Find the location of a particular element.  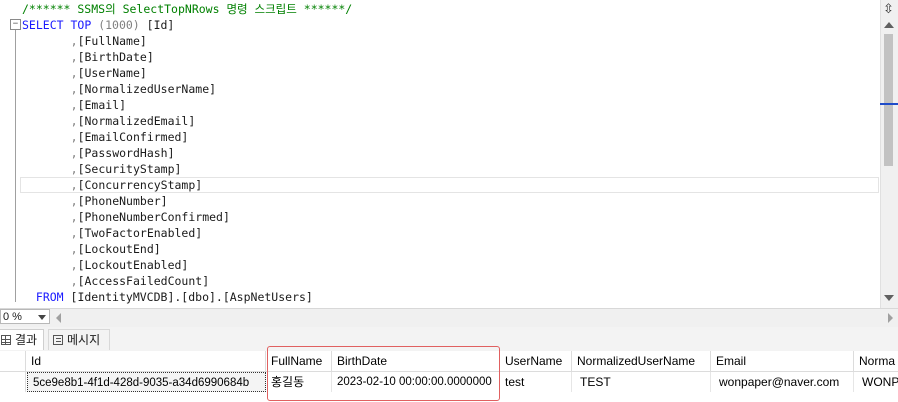

code-text: ,[PhoneNumberConfirmed] is located at coordinates (150, 217).